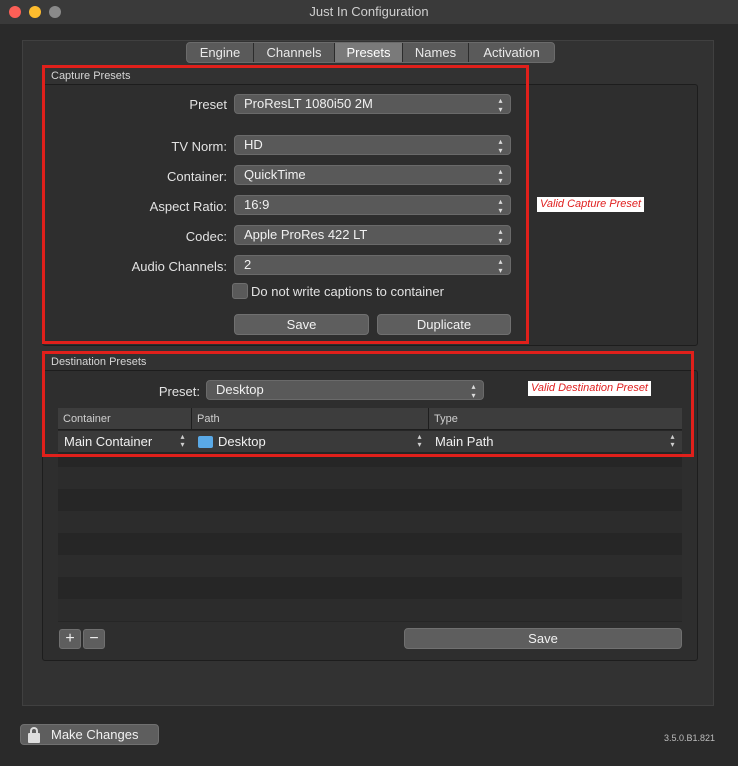  What do you see at coordinates (368, 404) in the screenshot?
I see `destination-highlight-box` at bounding box center [368, 404].